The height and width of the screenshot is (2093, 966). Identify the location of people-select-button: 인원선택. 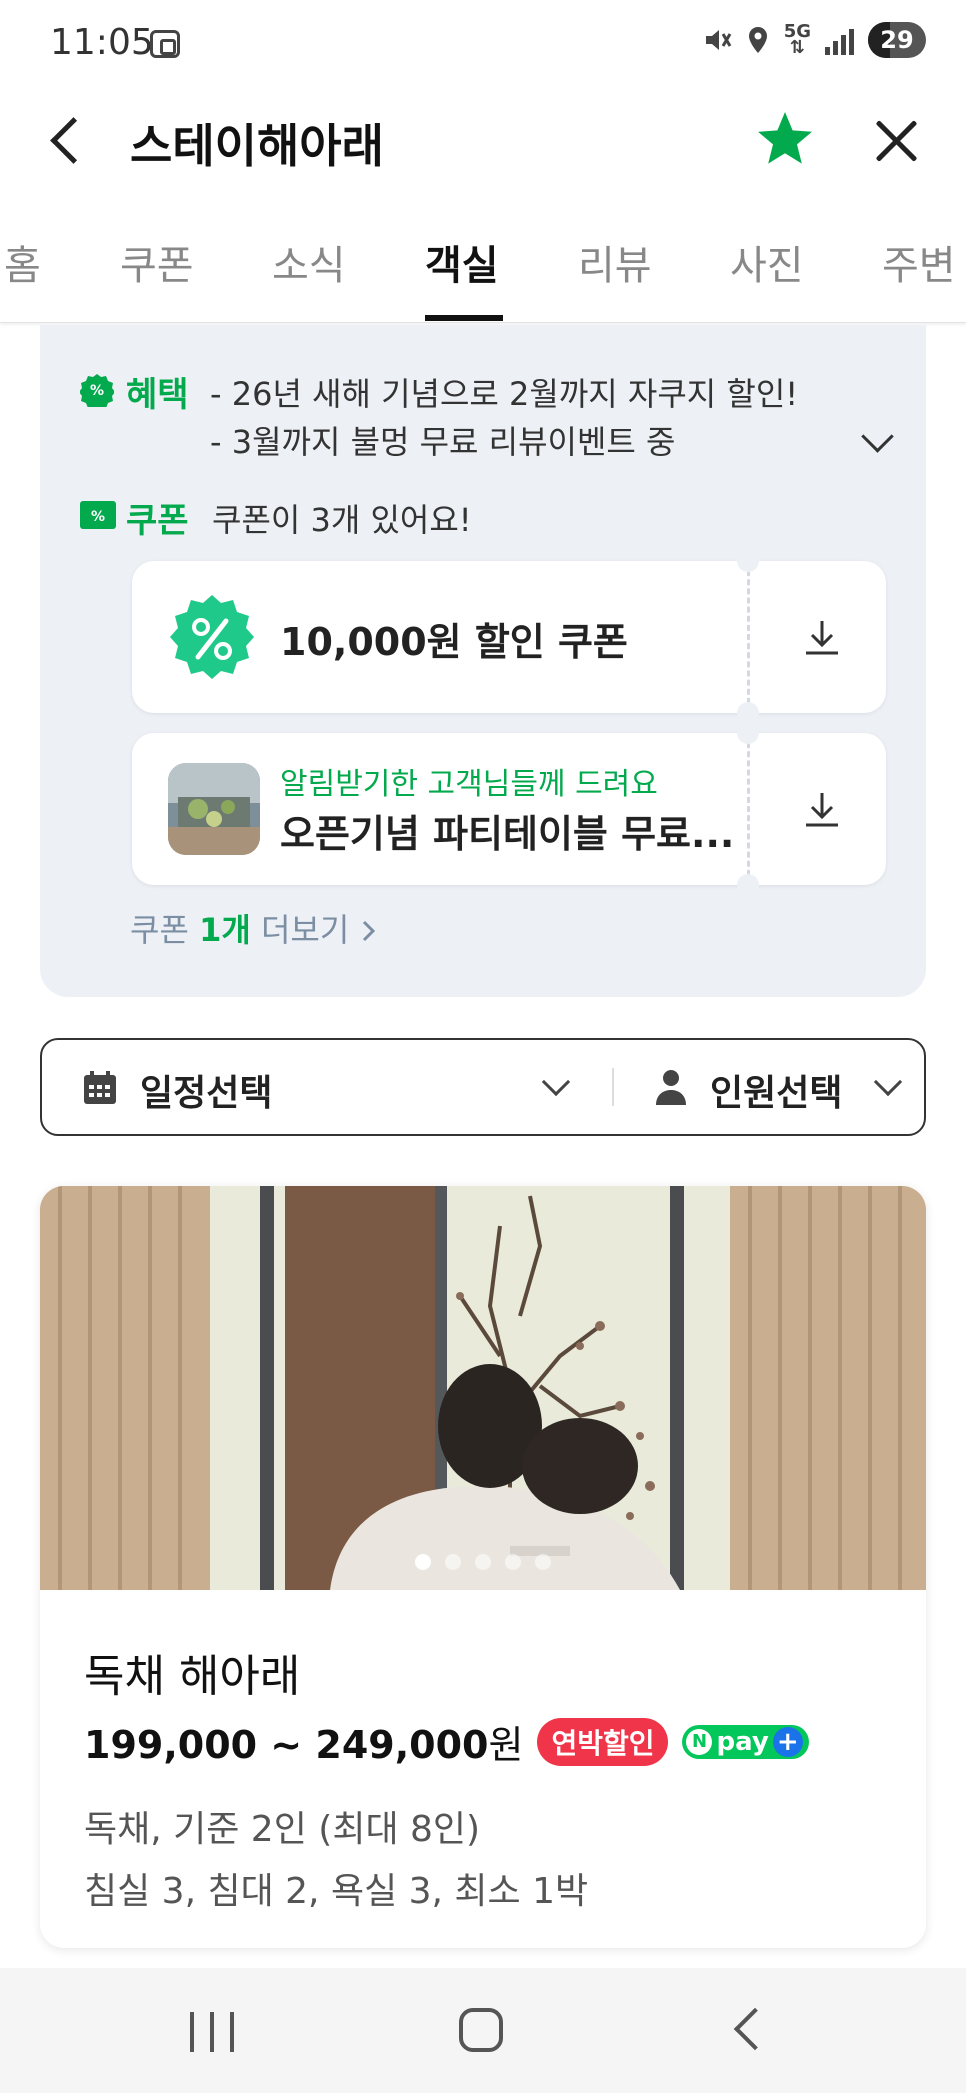
(770, 1087).